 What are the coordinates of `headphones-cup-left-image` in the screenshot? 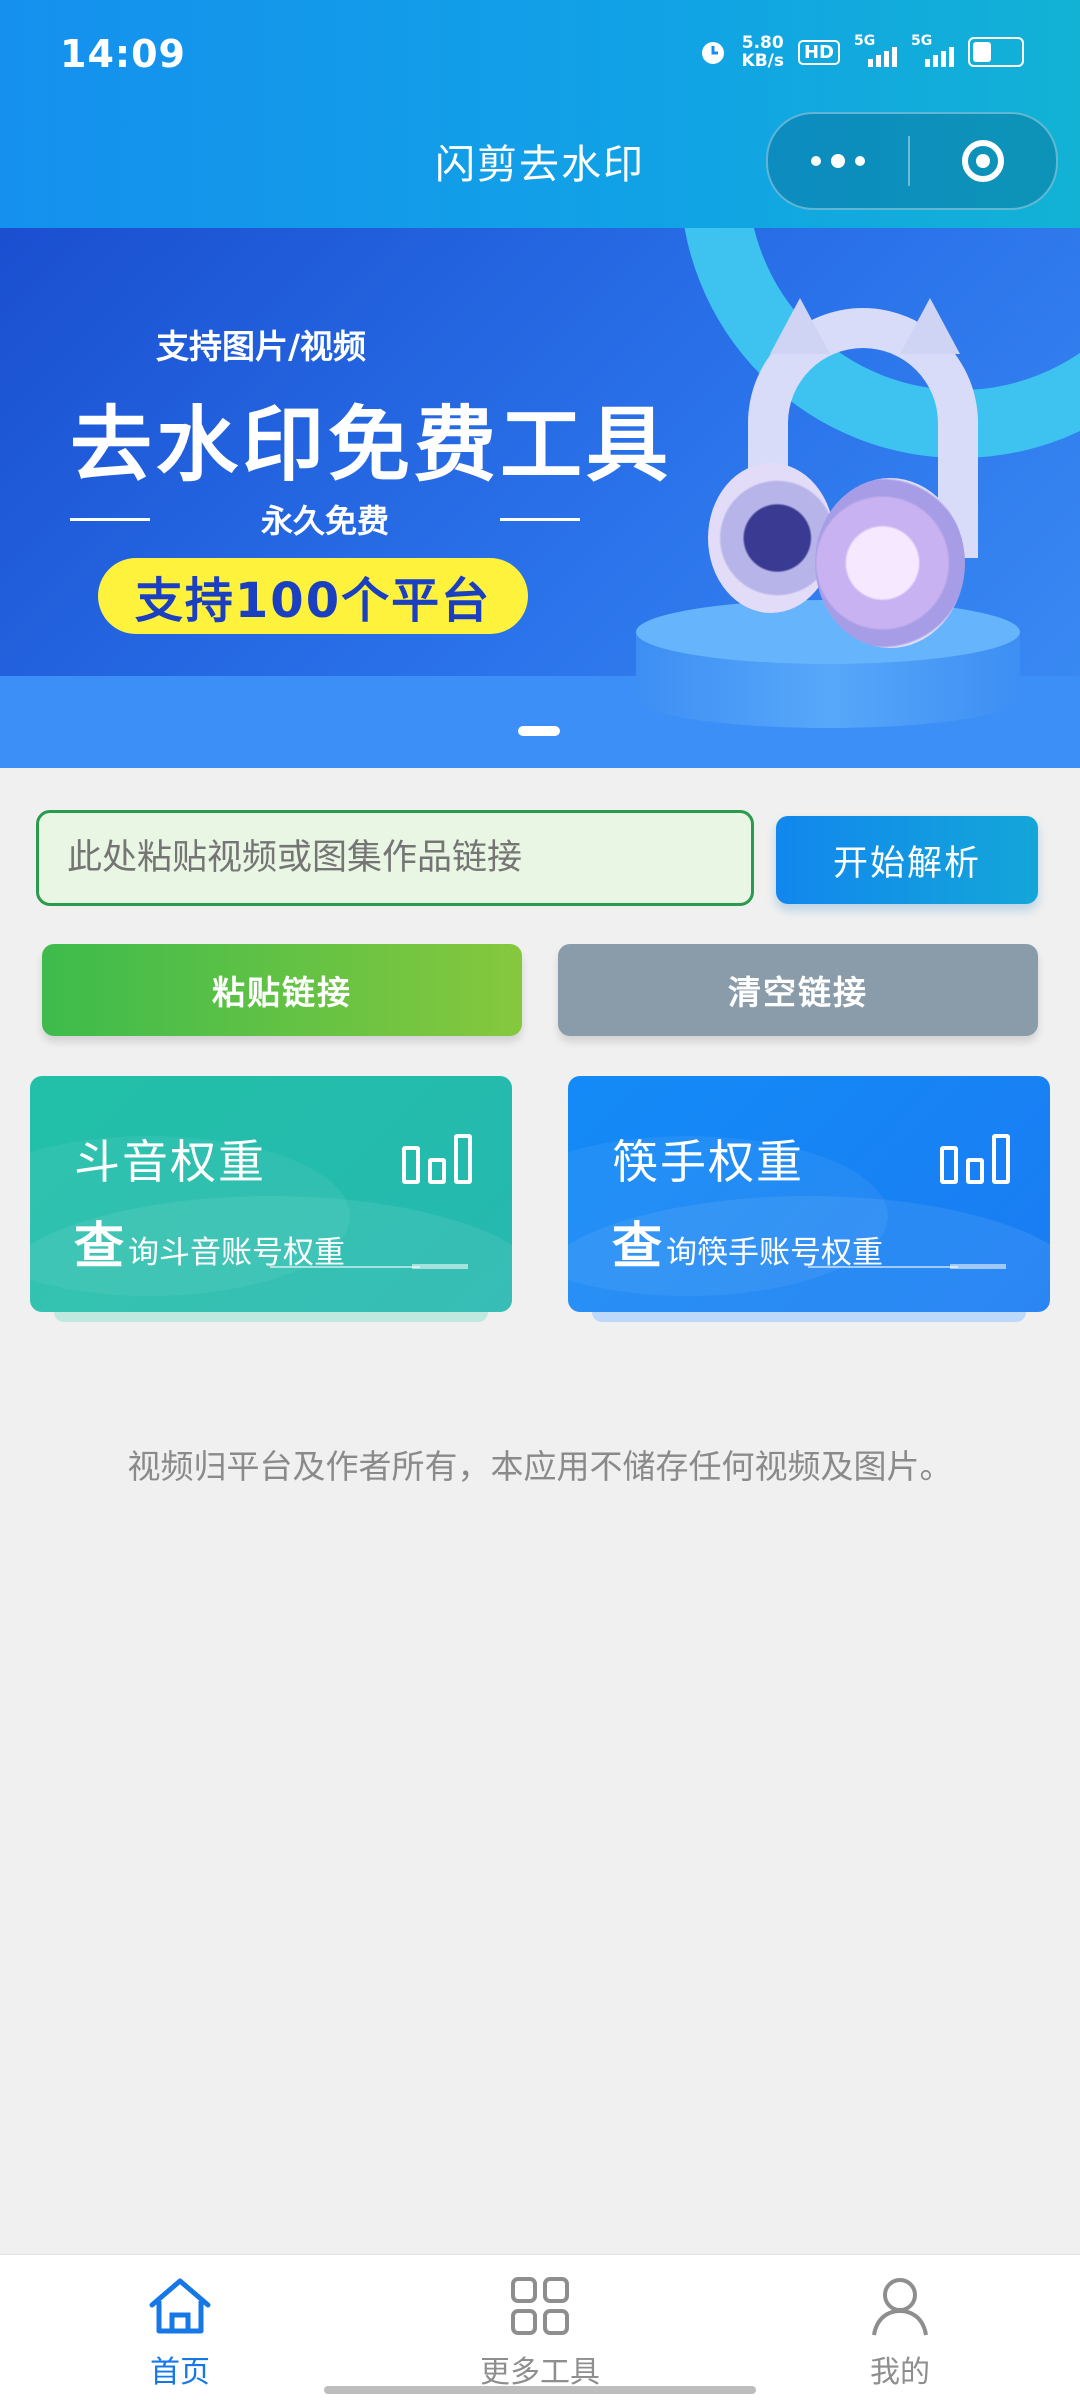 It's located at (771, 538).